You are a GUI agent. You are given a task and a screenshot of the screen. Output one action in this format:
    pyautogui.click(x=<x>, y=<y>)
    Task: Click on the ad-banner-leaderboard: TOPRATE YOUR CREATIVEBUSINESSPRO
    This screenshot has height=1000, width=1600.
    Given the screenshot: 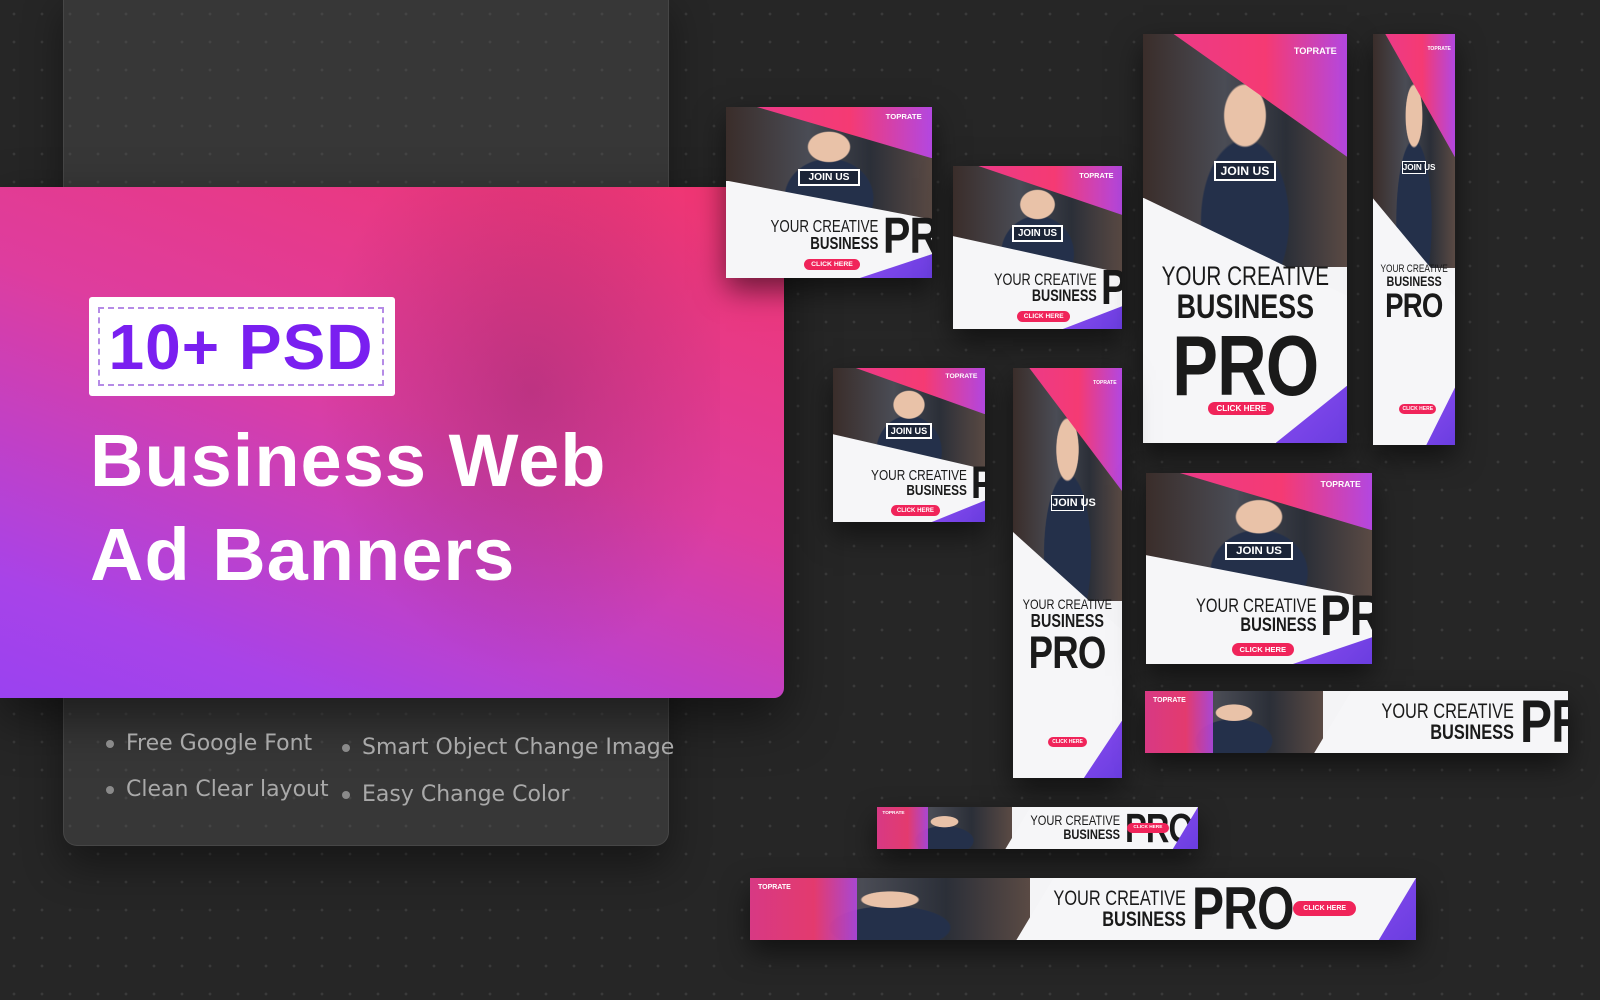 What is the action you would take?
    pyautogui.click(x=1356, y=722)
    